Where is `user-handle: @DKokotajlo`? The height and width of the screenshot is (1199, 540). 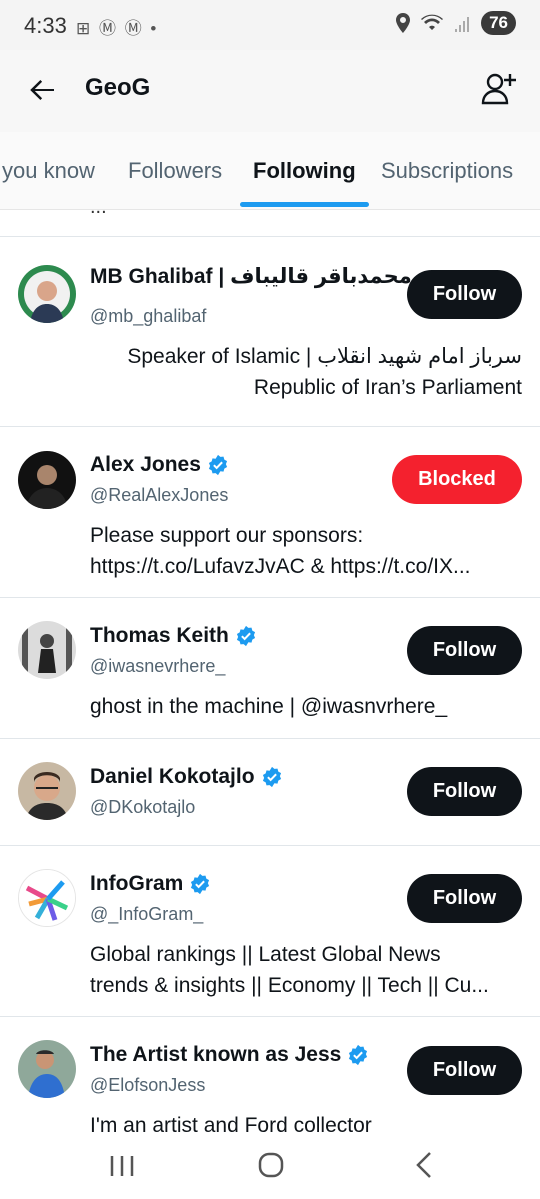 user-handle: @DKokotajlo is located at coordinates (143, 807).